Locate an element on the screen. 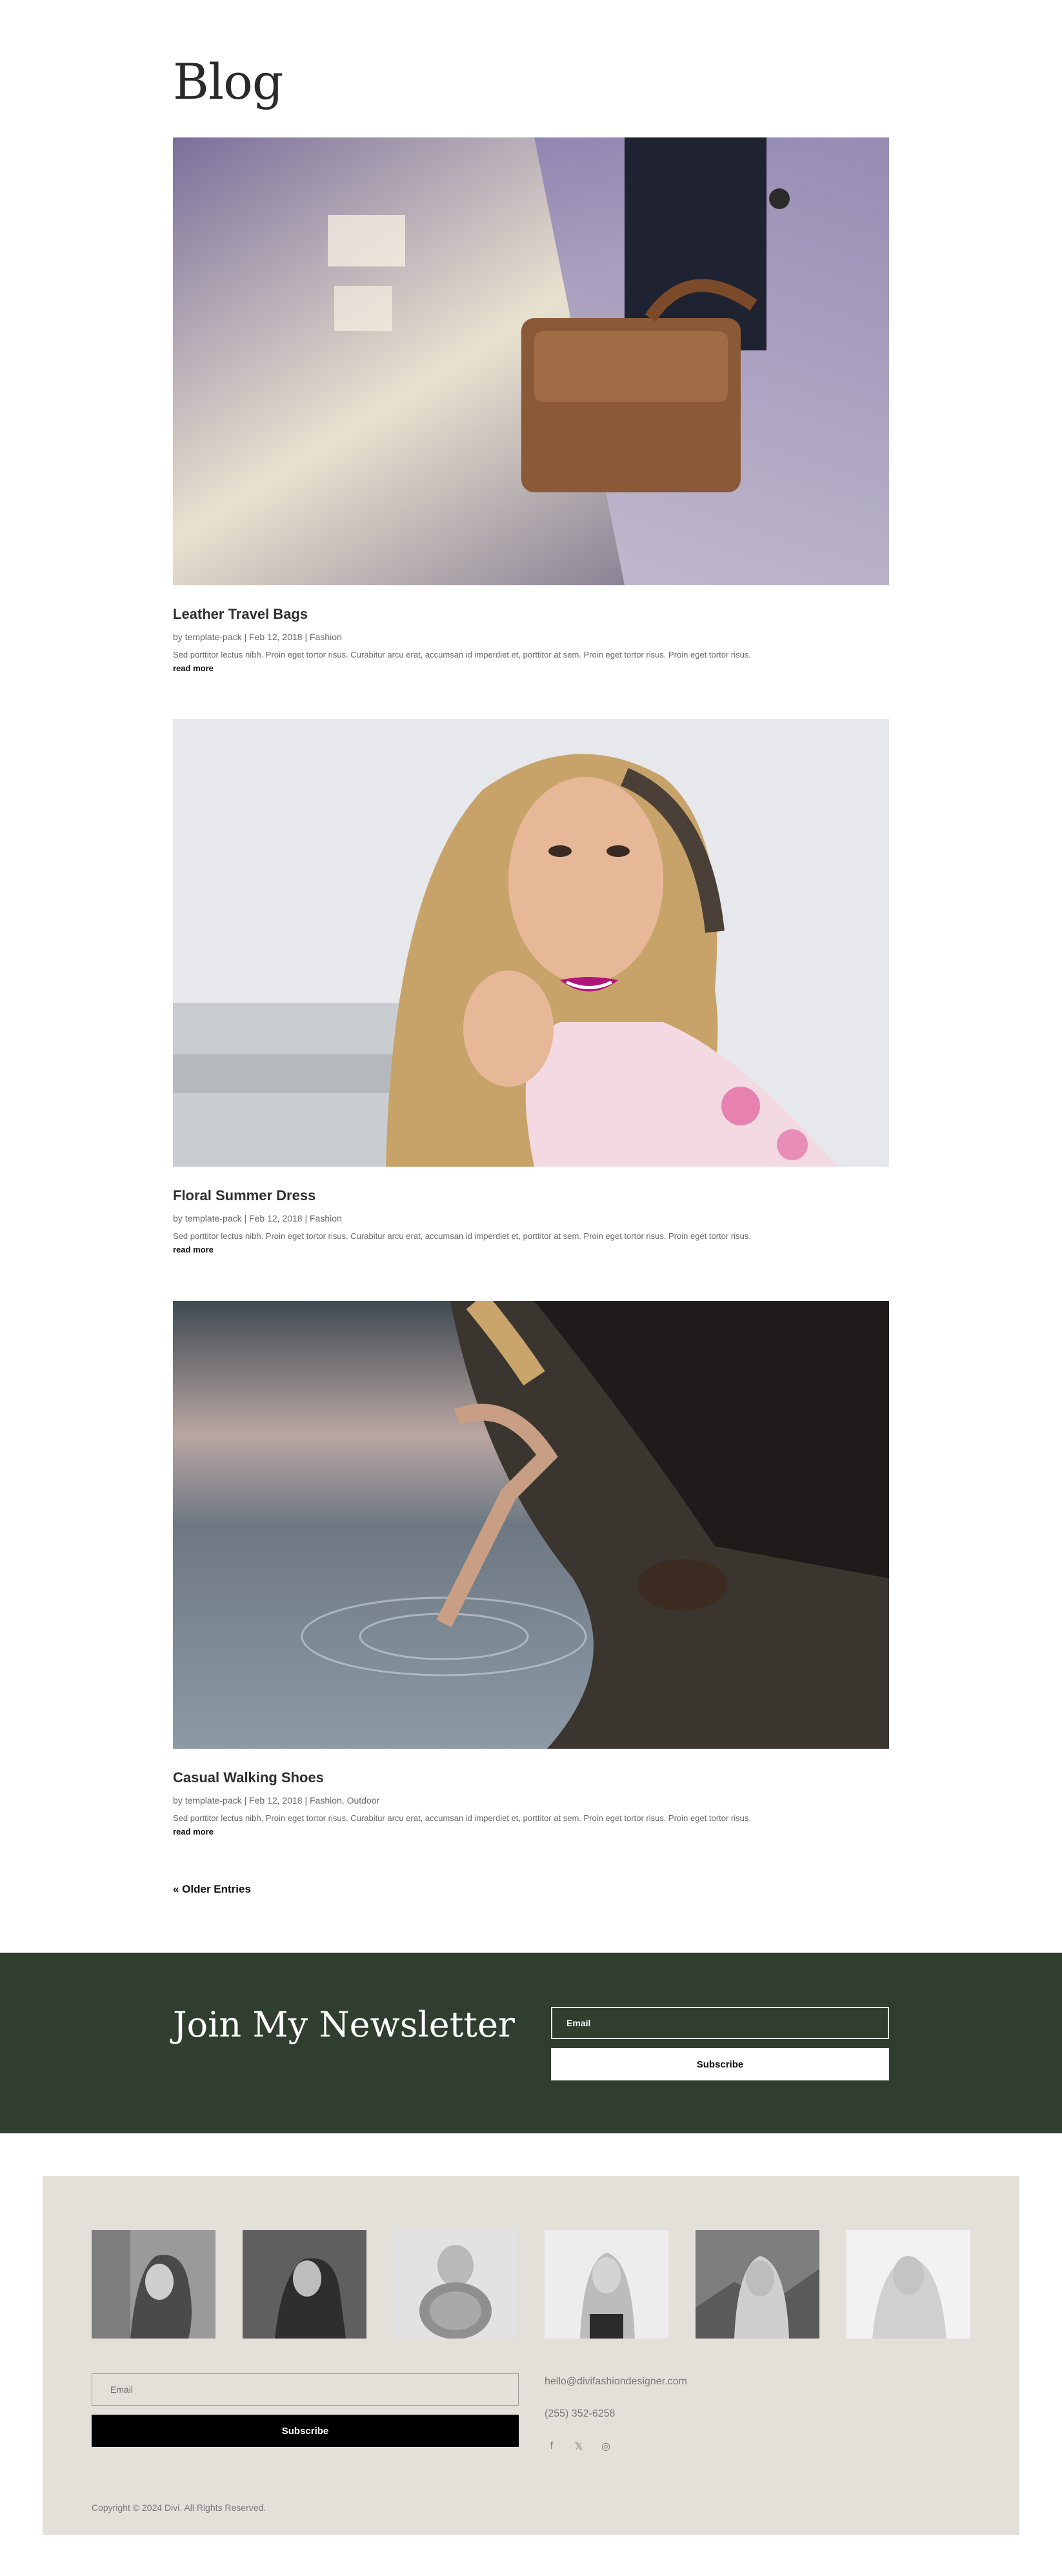 The image size is (1062, 2576). woman-by-water-photo is located at coordinates (531, 1525).